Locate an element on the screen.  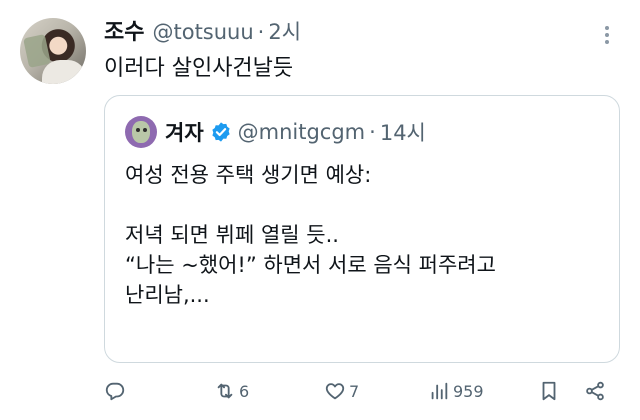
repost-count: 6 is located at coordinates (244, 391).